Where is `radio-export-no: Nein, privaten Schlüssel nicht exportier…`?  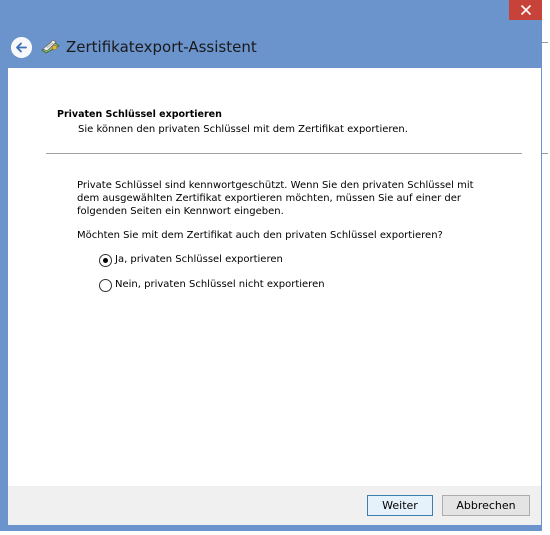
radio-export-no: Nein, privaten Schlüssel nicht exportier… is located at coordinates (212, 285).